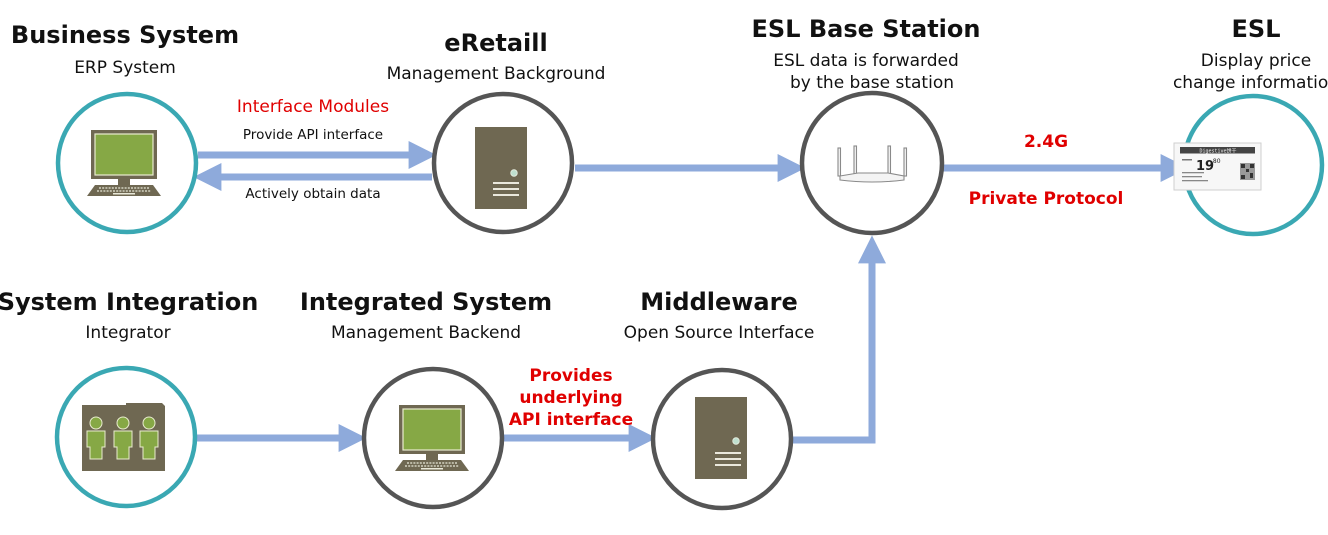 The height and width of the screenshot is (535, 1328). What do you see at coordinates (872, 83) in the screenshot?
I see `node-subtitle-base-station-line2: by the base station` at bounding box center [872, 83].